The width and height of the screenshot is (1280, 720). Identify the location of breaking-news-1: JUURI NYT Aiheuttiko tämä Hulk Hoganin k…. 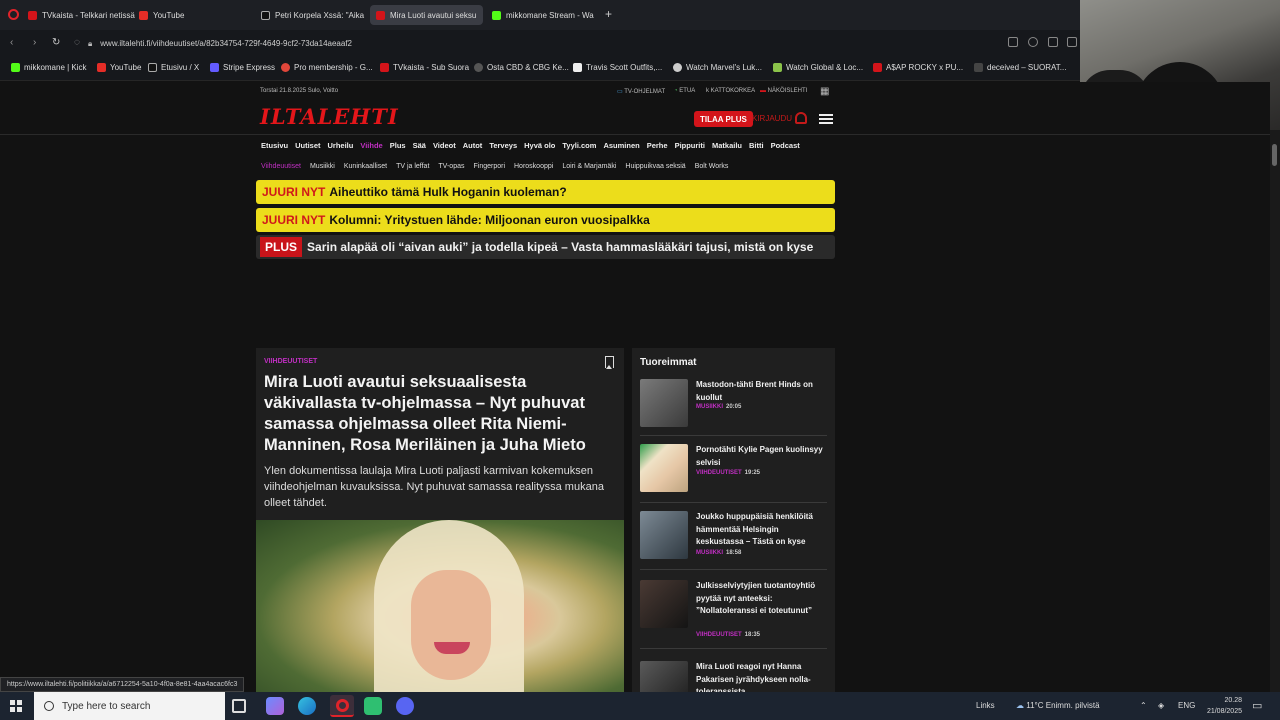
(545, 192).